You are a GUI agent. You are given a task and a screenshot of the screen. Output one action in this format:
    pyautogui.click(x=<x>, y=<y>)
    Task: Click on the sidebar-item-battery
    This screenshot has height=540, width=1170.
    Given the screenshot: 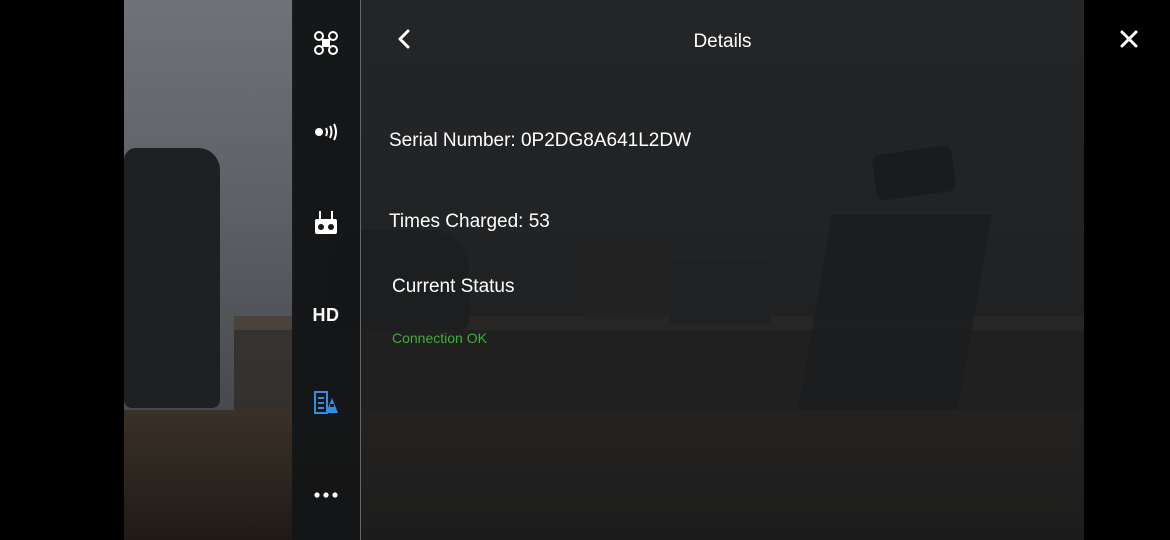 What is the action you would take?
    pyautogui.click(x=326, y=405)
    